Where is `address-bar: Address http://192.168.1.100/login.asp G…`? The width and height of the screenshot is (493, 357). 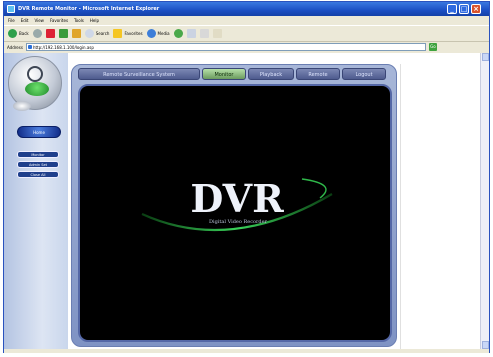
address-bar: Address http://192.168.1.100/login.asp G… is located at coordinates (246, 47).